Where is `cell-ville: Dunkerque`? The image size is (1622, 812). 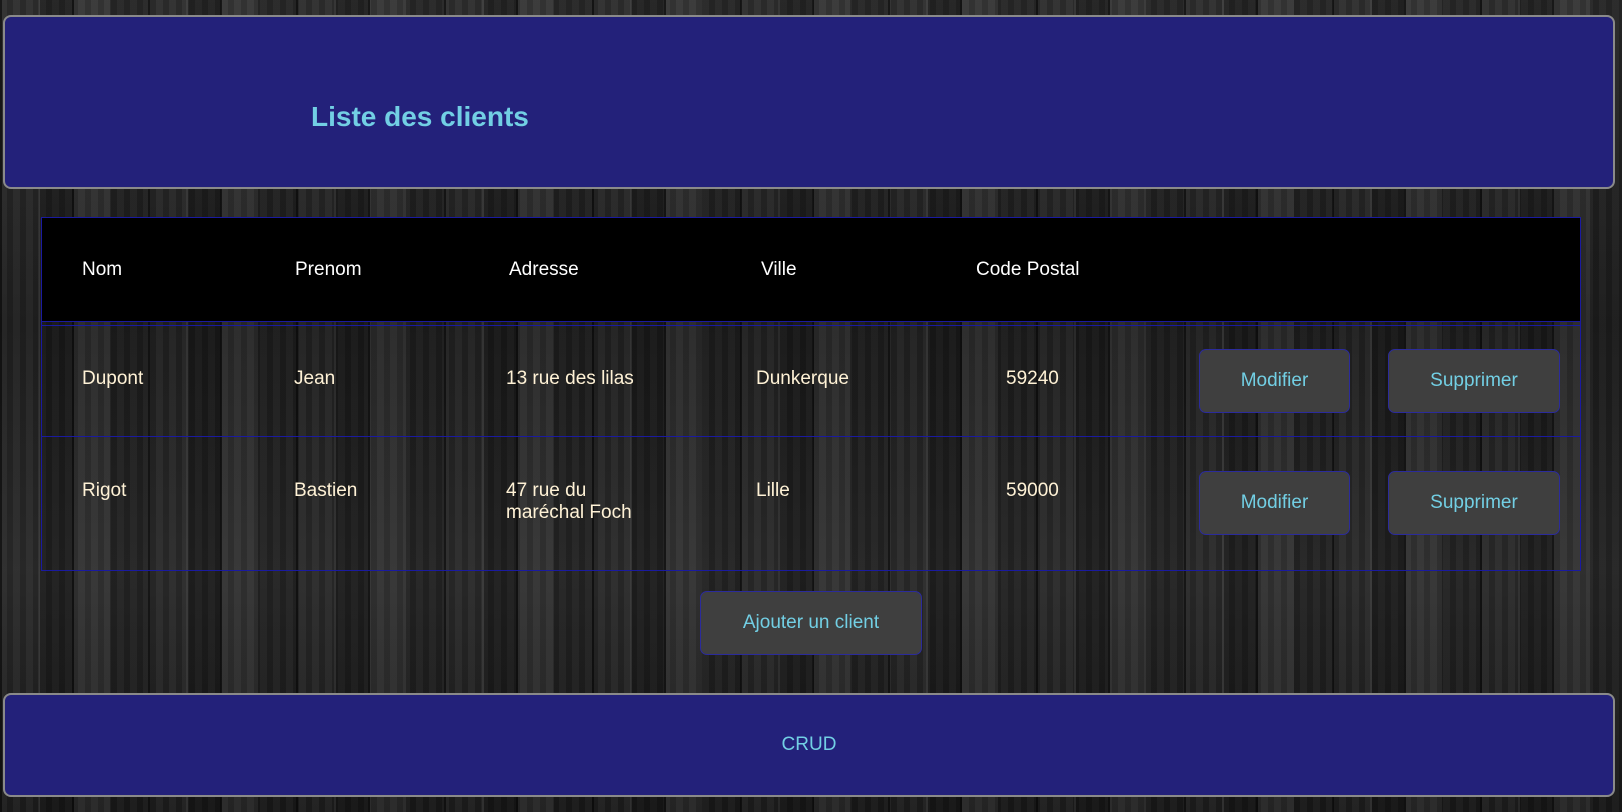 cell-ville: Dunkerque is located at coordinates (802, 378).